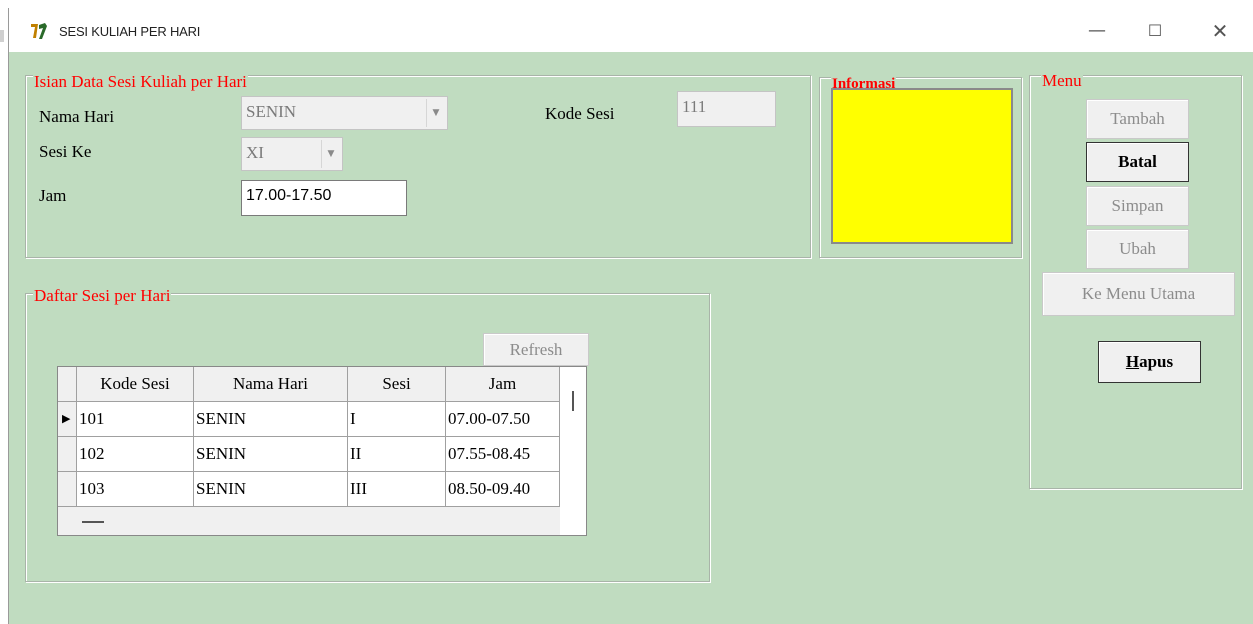 Image resolution: width=1253 pixels, height=624 pixels. Describe the element at coordinates (324, 198) in the screenshot. I see `jam-input: 17.00-17.50` at that location.